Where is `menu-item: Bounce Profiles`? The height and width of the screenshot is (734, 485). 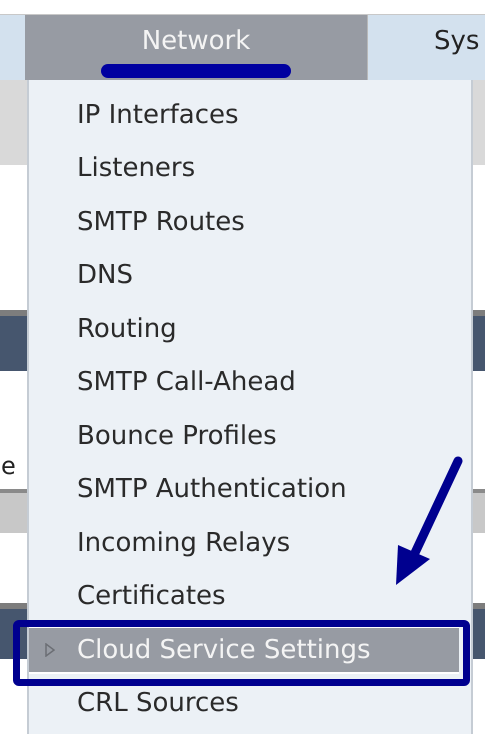
menu-item: Bounce Profiles is located at coordinates (177, 436).